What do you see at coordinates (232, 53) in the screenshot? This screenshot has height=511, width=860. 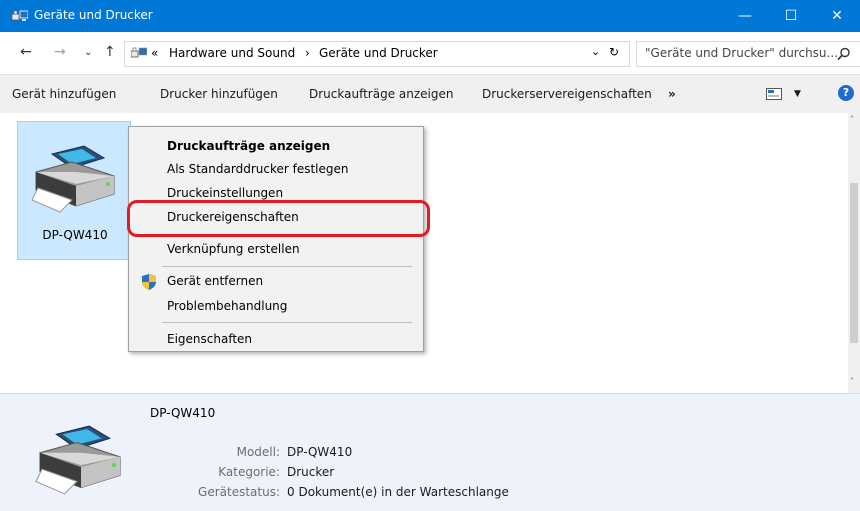 I see `breadcrumb-hardware-sound: Hardware und Sound` at bounding box center [232, 53].